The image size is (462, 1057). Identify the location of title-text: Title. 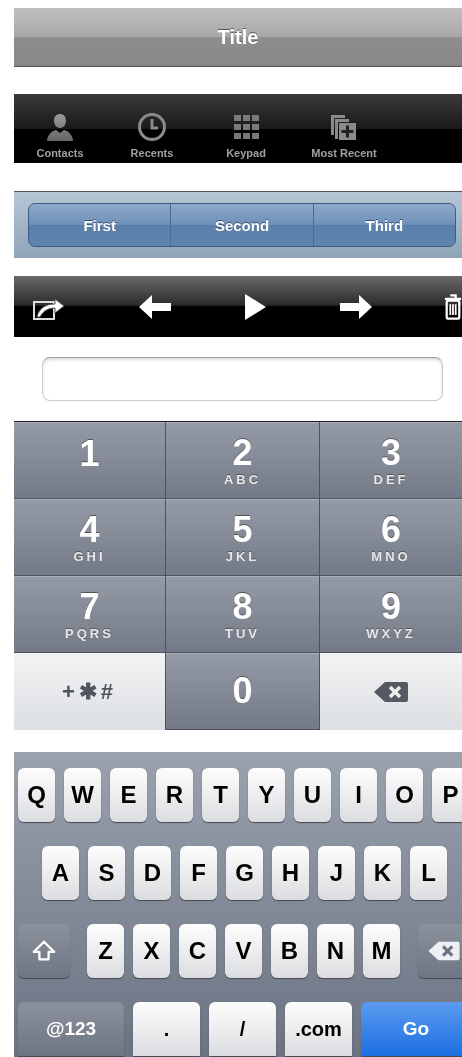
(238, 37).